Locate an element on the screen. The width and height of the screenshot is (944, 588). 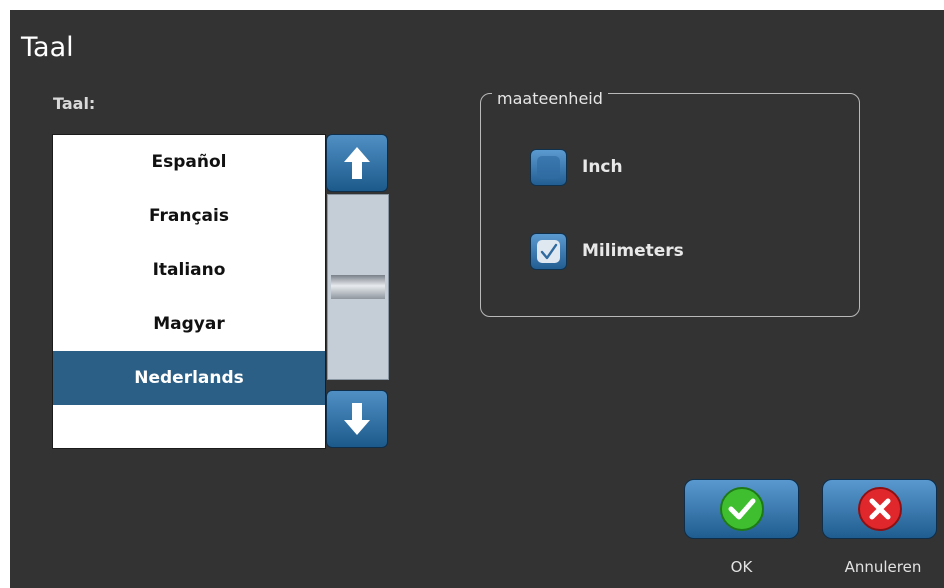
scroll-track is located at coordinates (358, 287).